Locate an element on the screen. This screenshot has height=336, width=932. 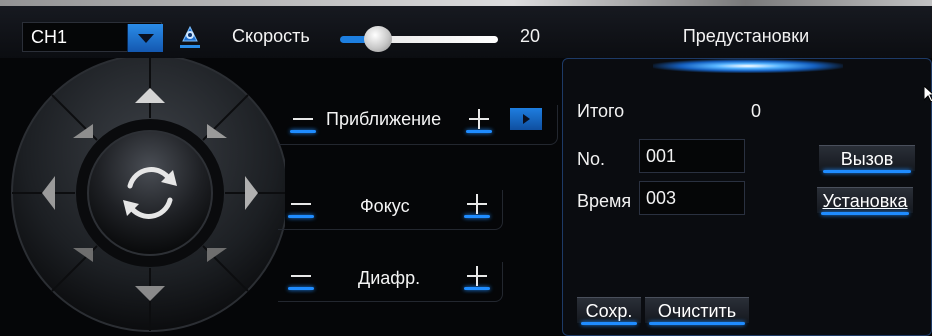
speed-slider-thumb is located at coordinates (378, 39).